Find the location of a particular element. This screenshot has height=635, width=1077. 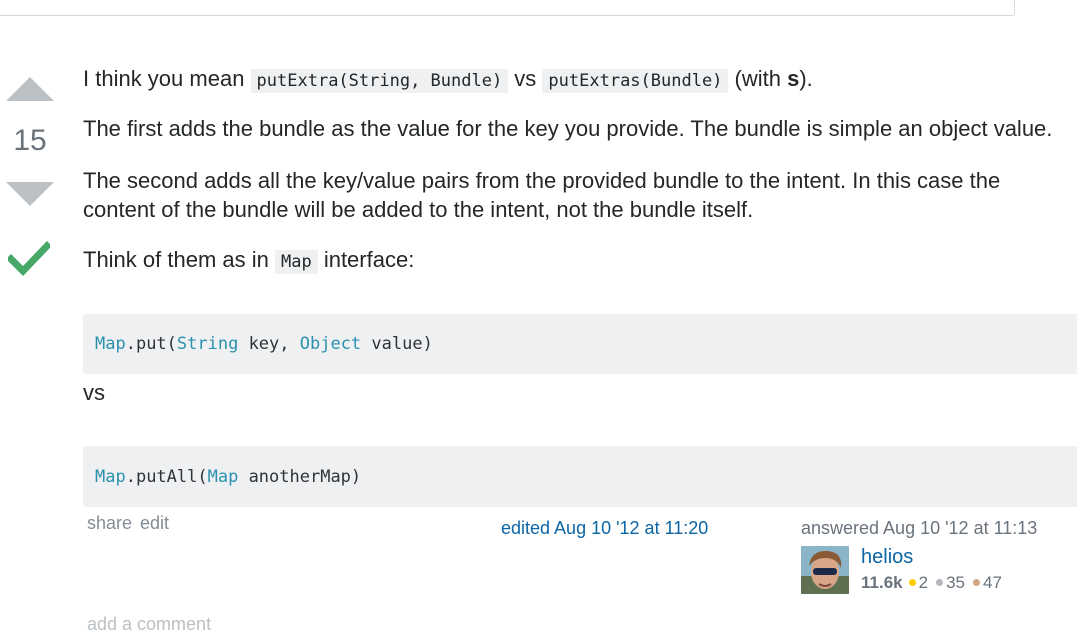

post-menu: share edit is located at coordinates (132, 523).